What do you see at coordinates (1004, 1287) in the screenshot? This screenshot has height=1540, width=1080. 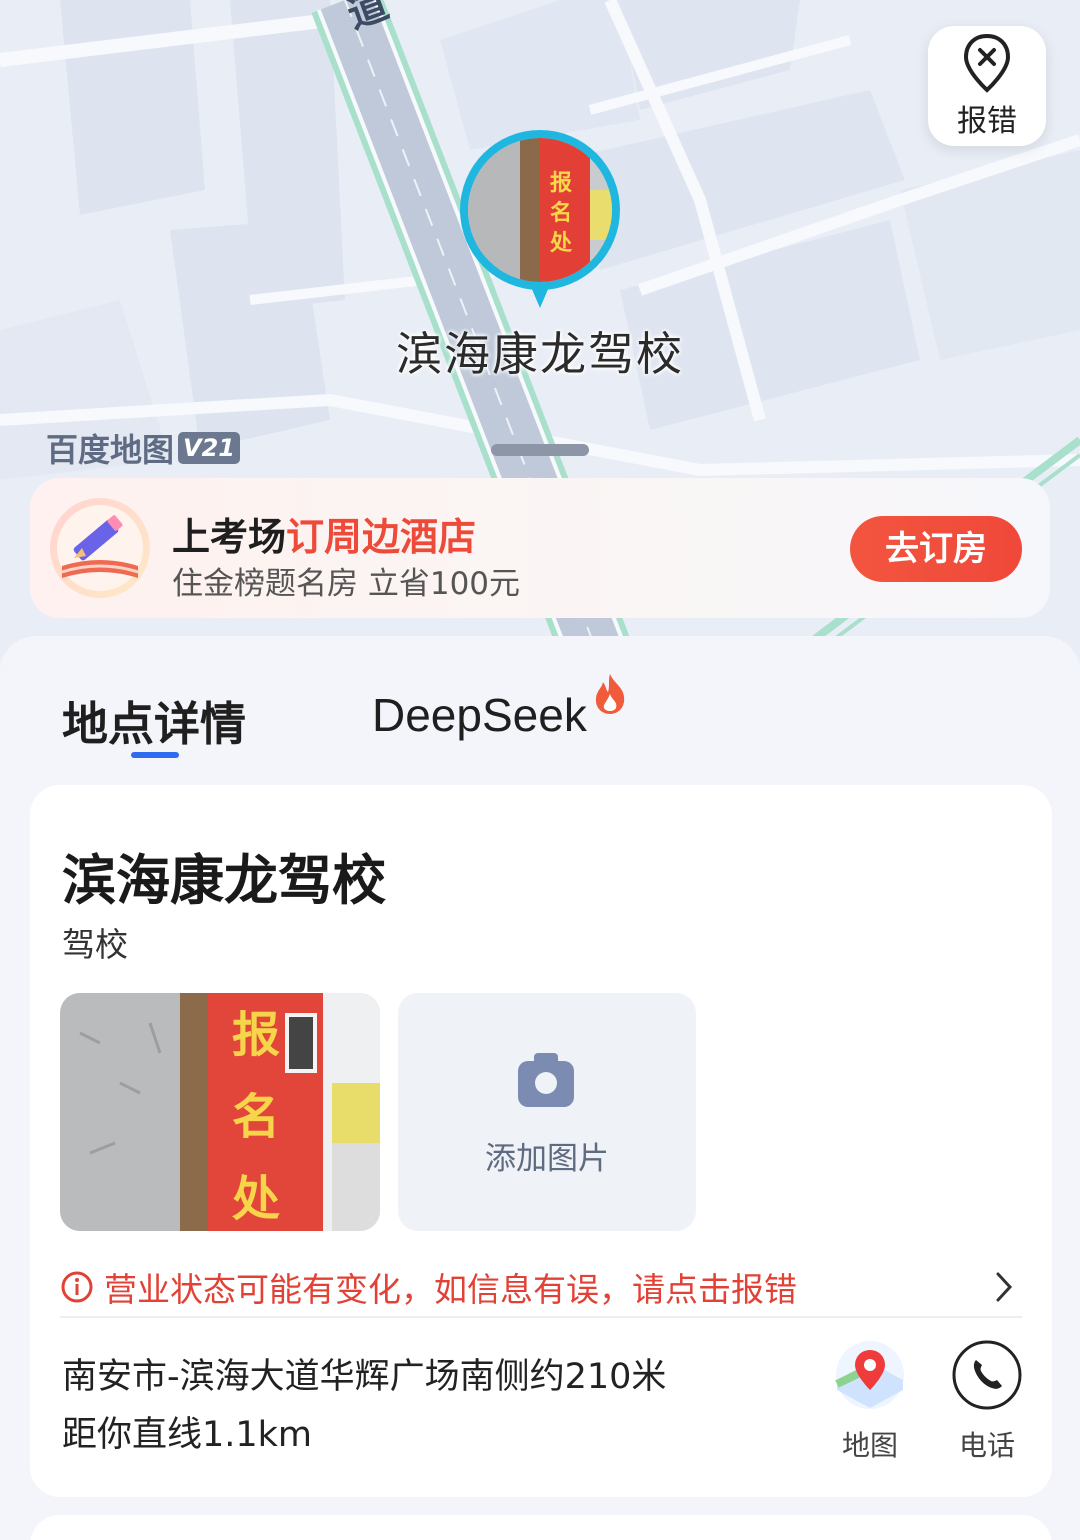 I see `chevron-right-icon` at bounding box center [1004, 1287].